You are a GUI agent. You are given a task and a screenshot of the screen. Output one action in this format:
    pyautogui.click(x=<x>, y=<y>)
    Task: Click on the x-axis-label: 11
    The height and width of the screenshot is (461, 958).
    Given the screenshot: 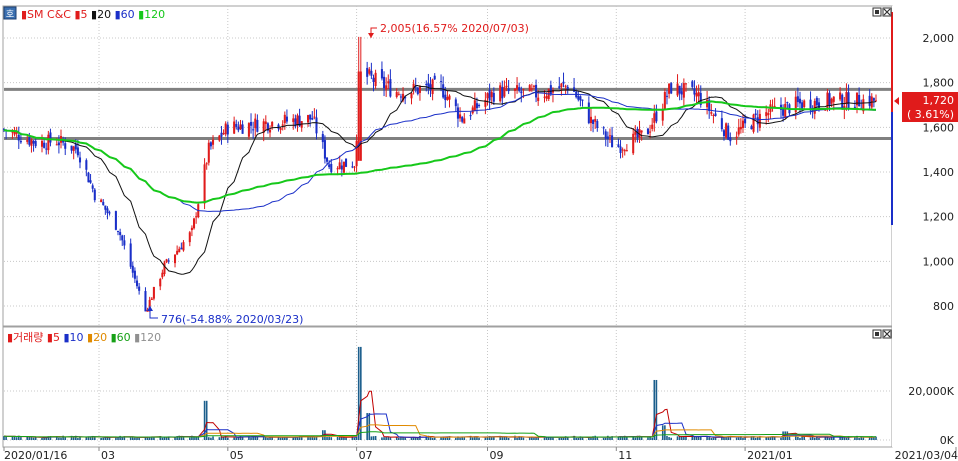 What is the action you would take?
    pyautogui.click(x=625, y=455)
    